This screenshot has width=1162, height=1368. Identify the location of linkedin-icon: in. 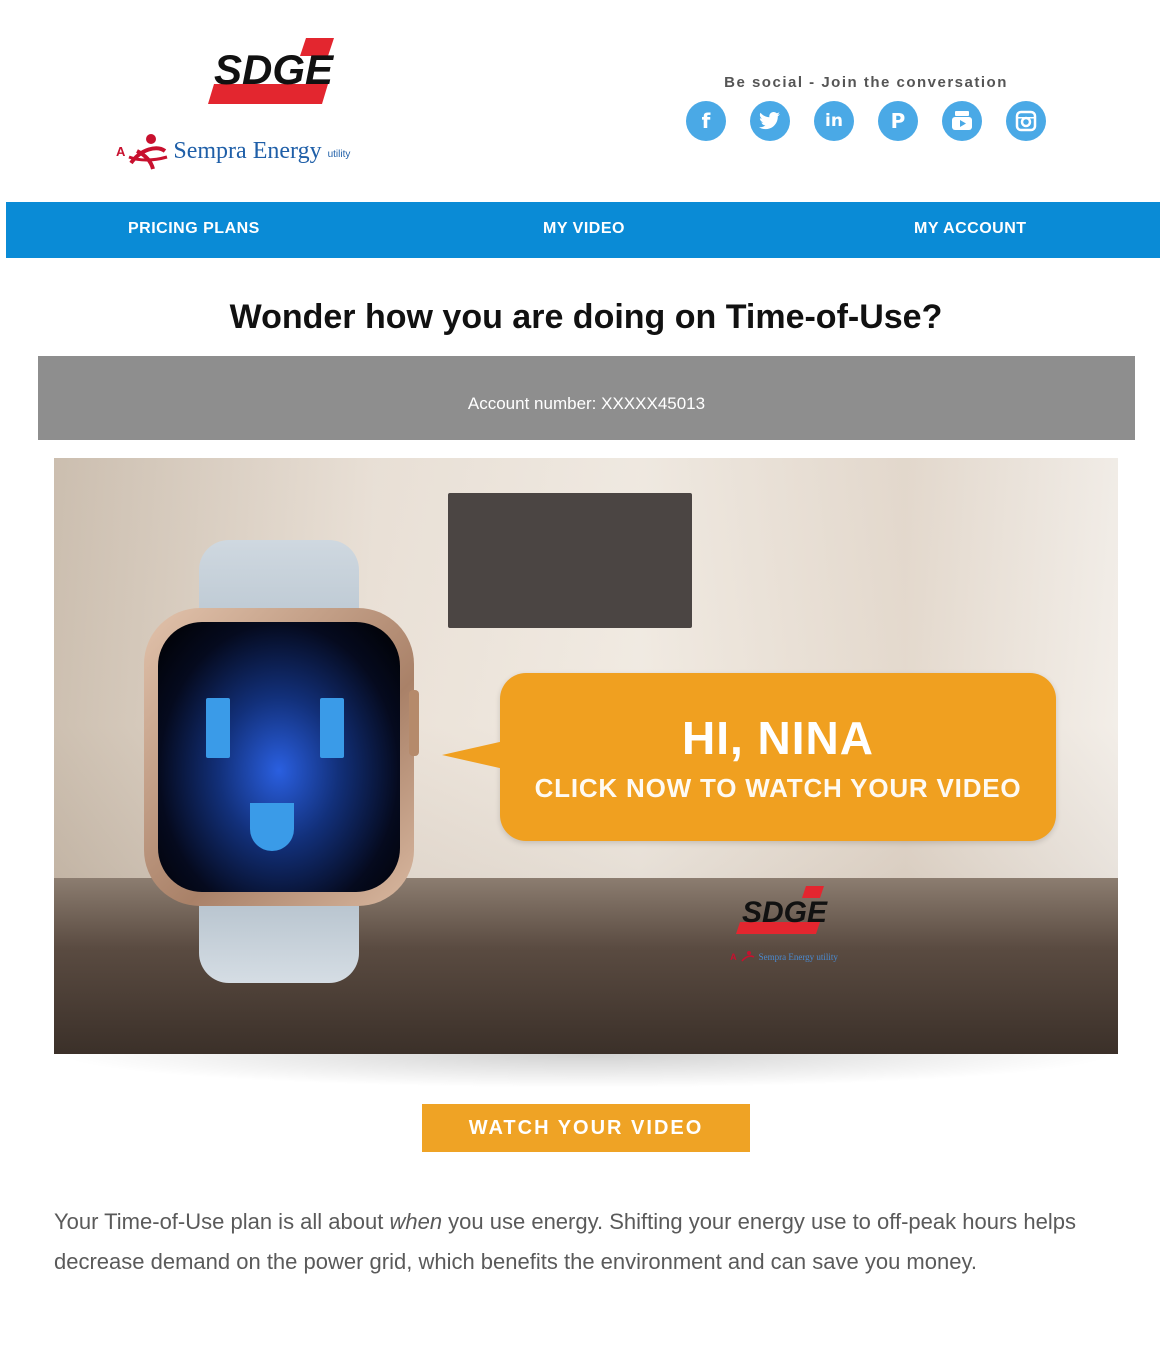
(834, 121).